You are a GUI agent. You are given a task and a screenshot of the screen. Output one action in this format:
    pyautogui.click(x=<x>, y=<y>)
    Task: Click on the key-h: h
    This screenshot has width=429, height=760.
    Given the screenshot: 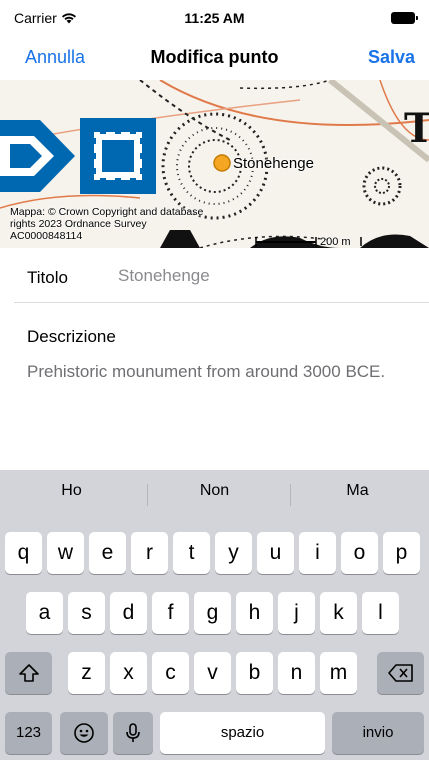 What is the action you would take?
    pyautogui.click(x=254, y=613)
    